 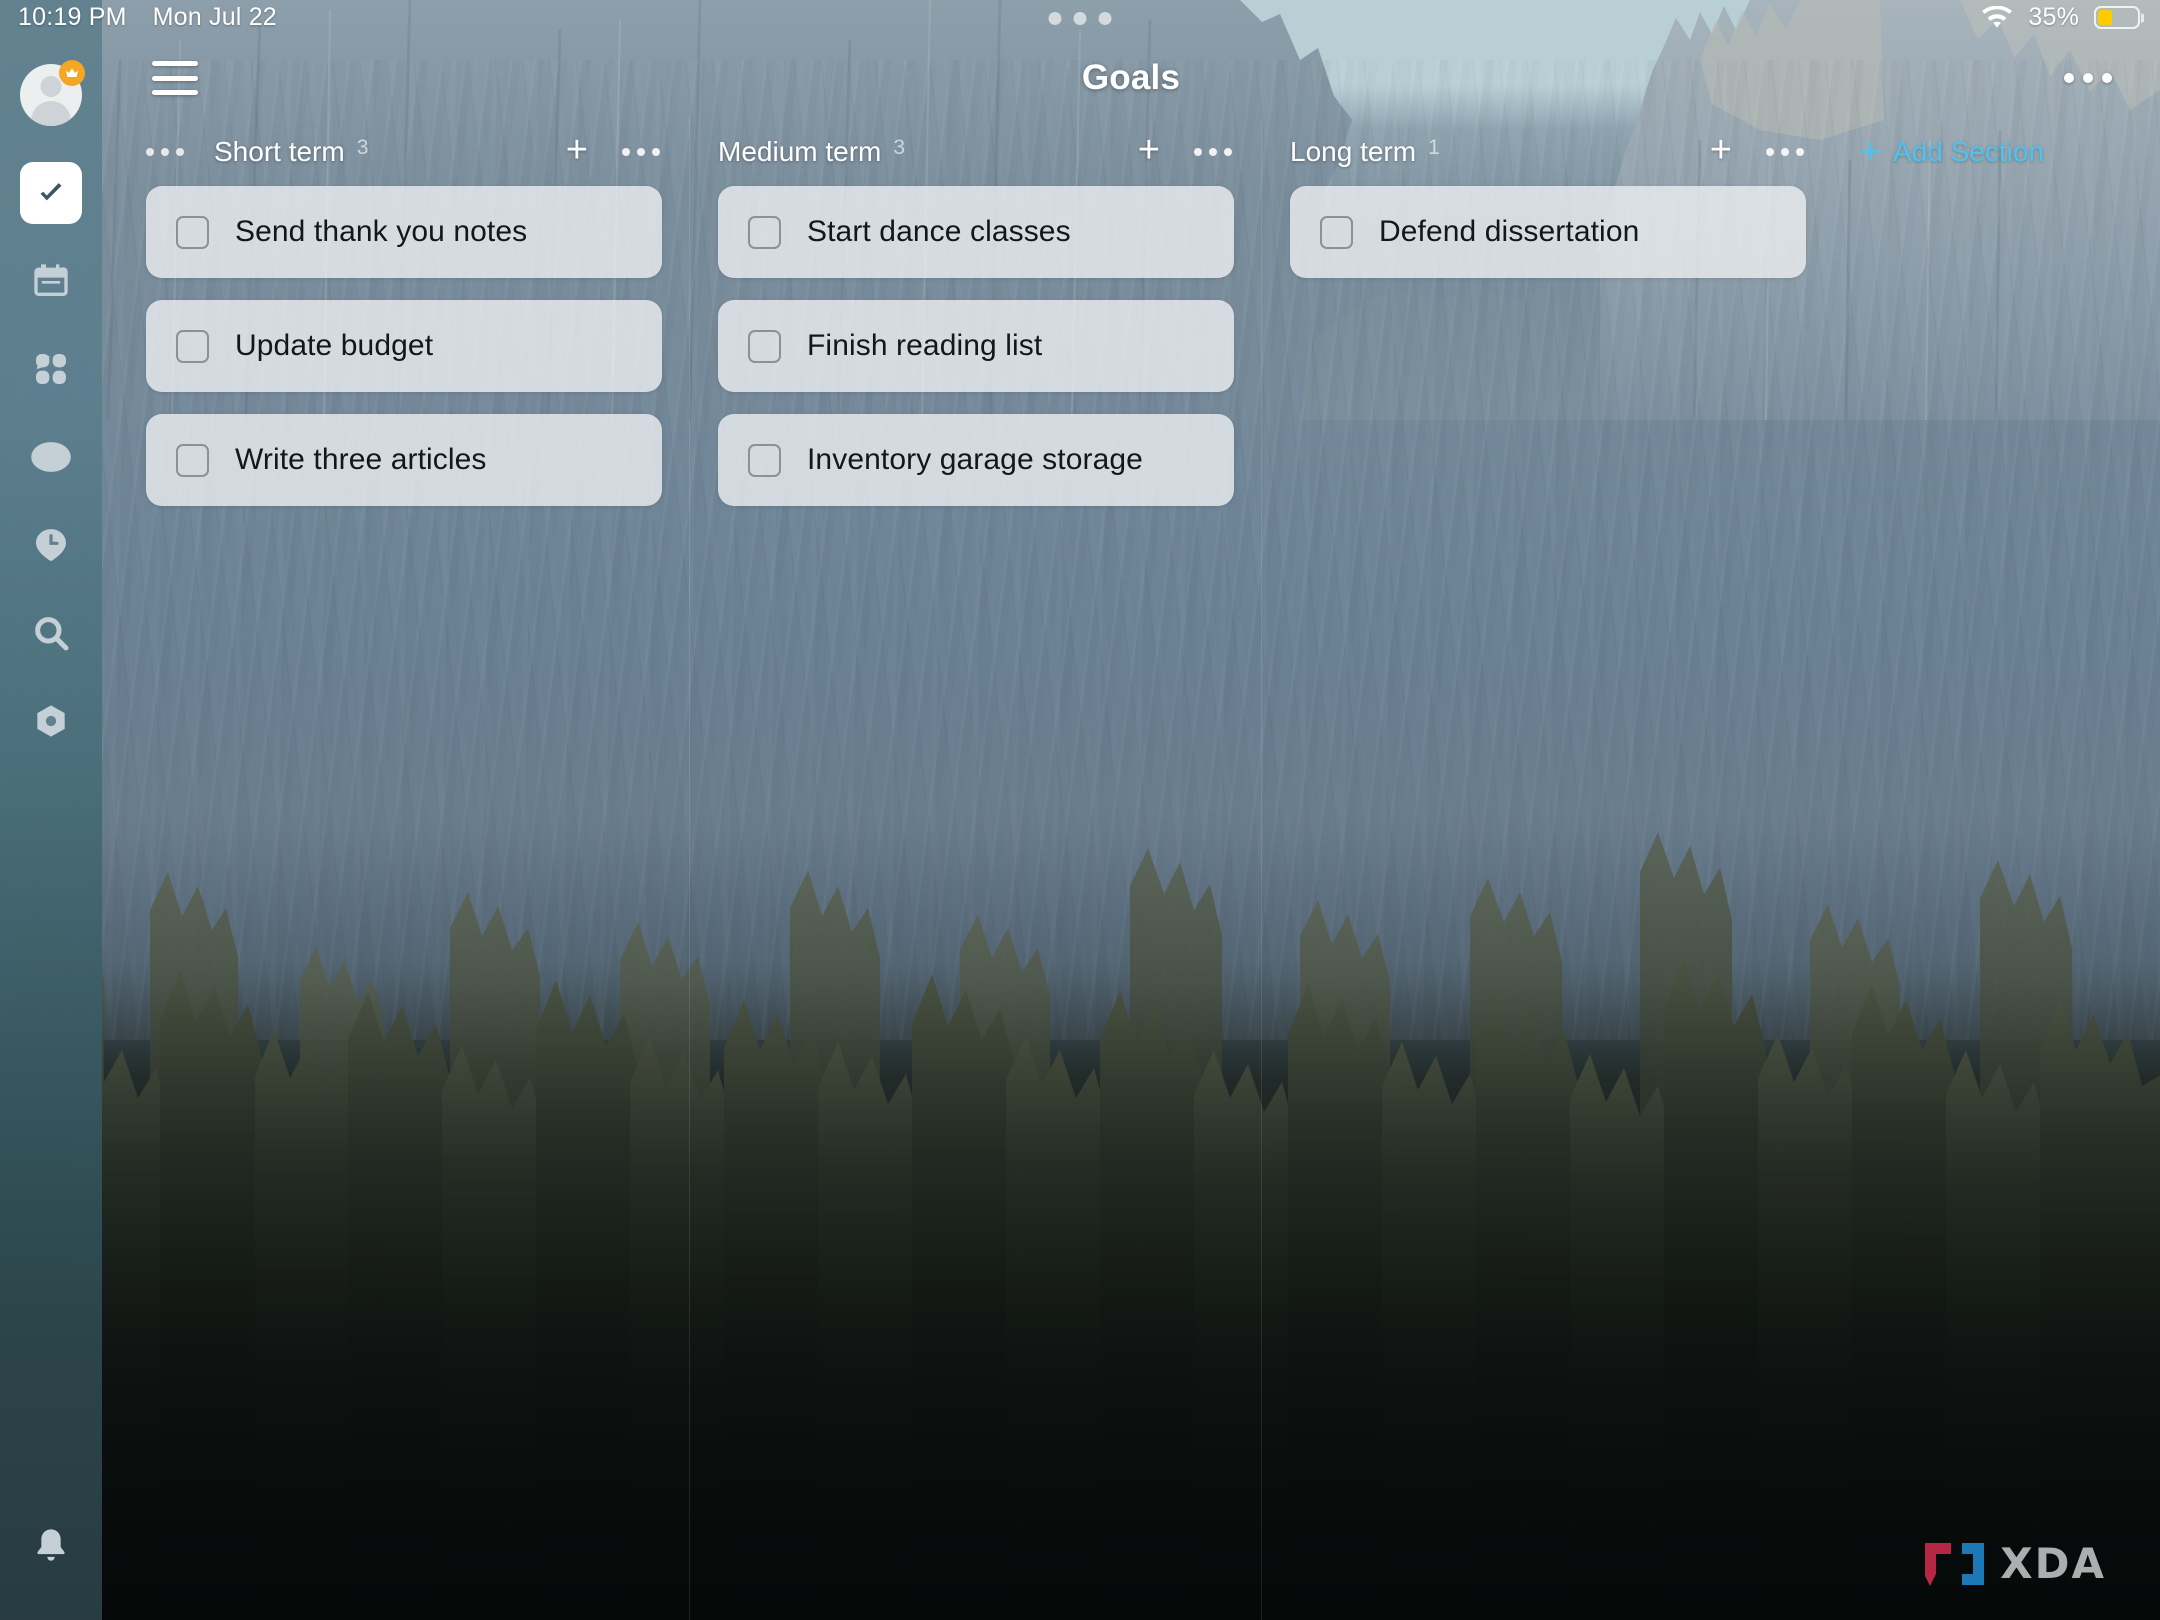 I want to click on xda-watermark: XDA, so click(x=2014, y=1563).